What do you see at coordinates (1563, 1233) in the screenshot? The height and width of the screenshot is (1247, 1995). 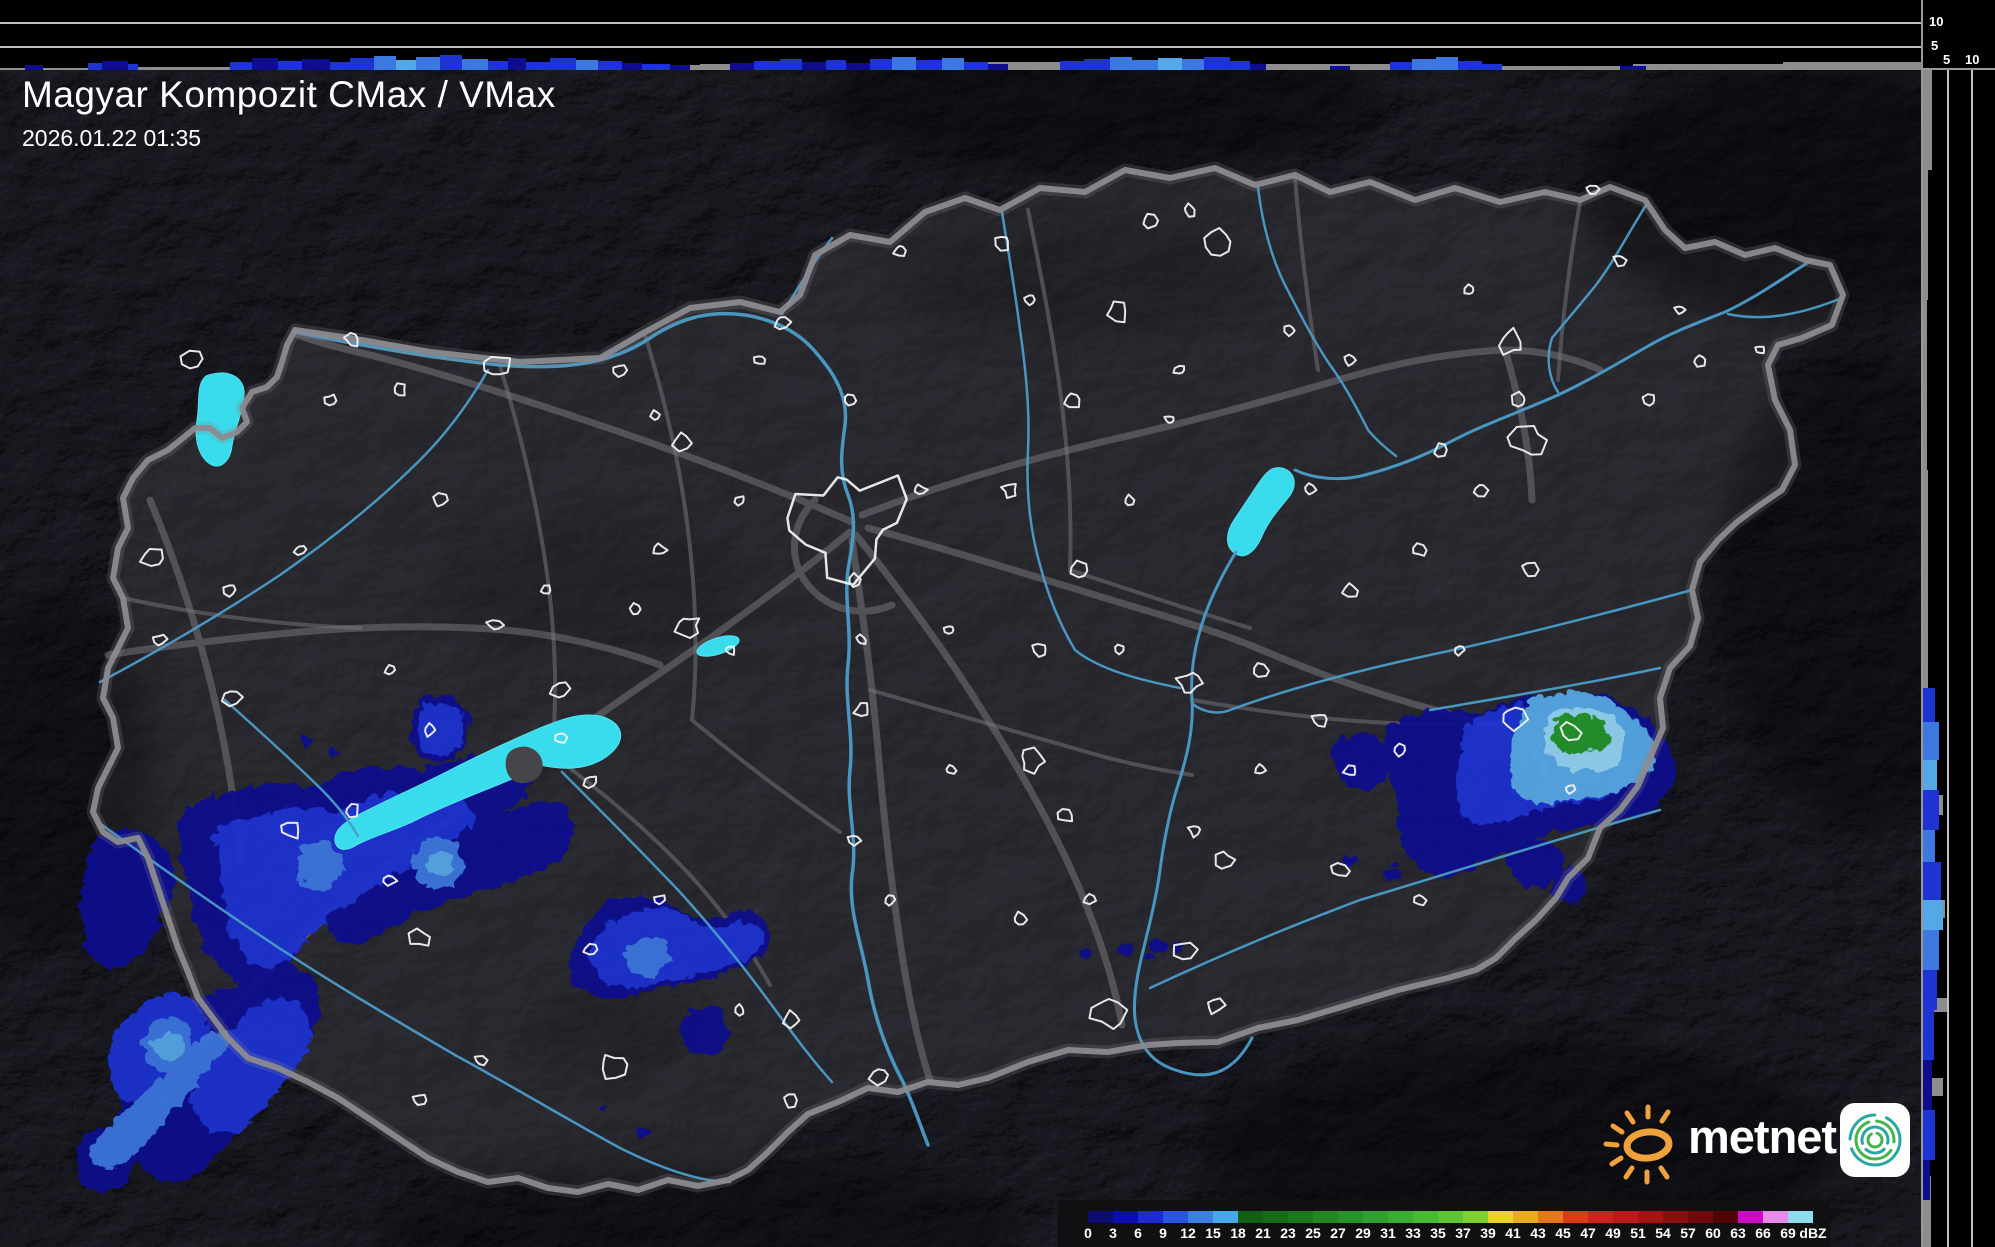 I see `svg-text: 45` at bounding box center [1563, 1233].